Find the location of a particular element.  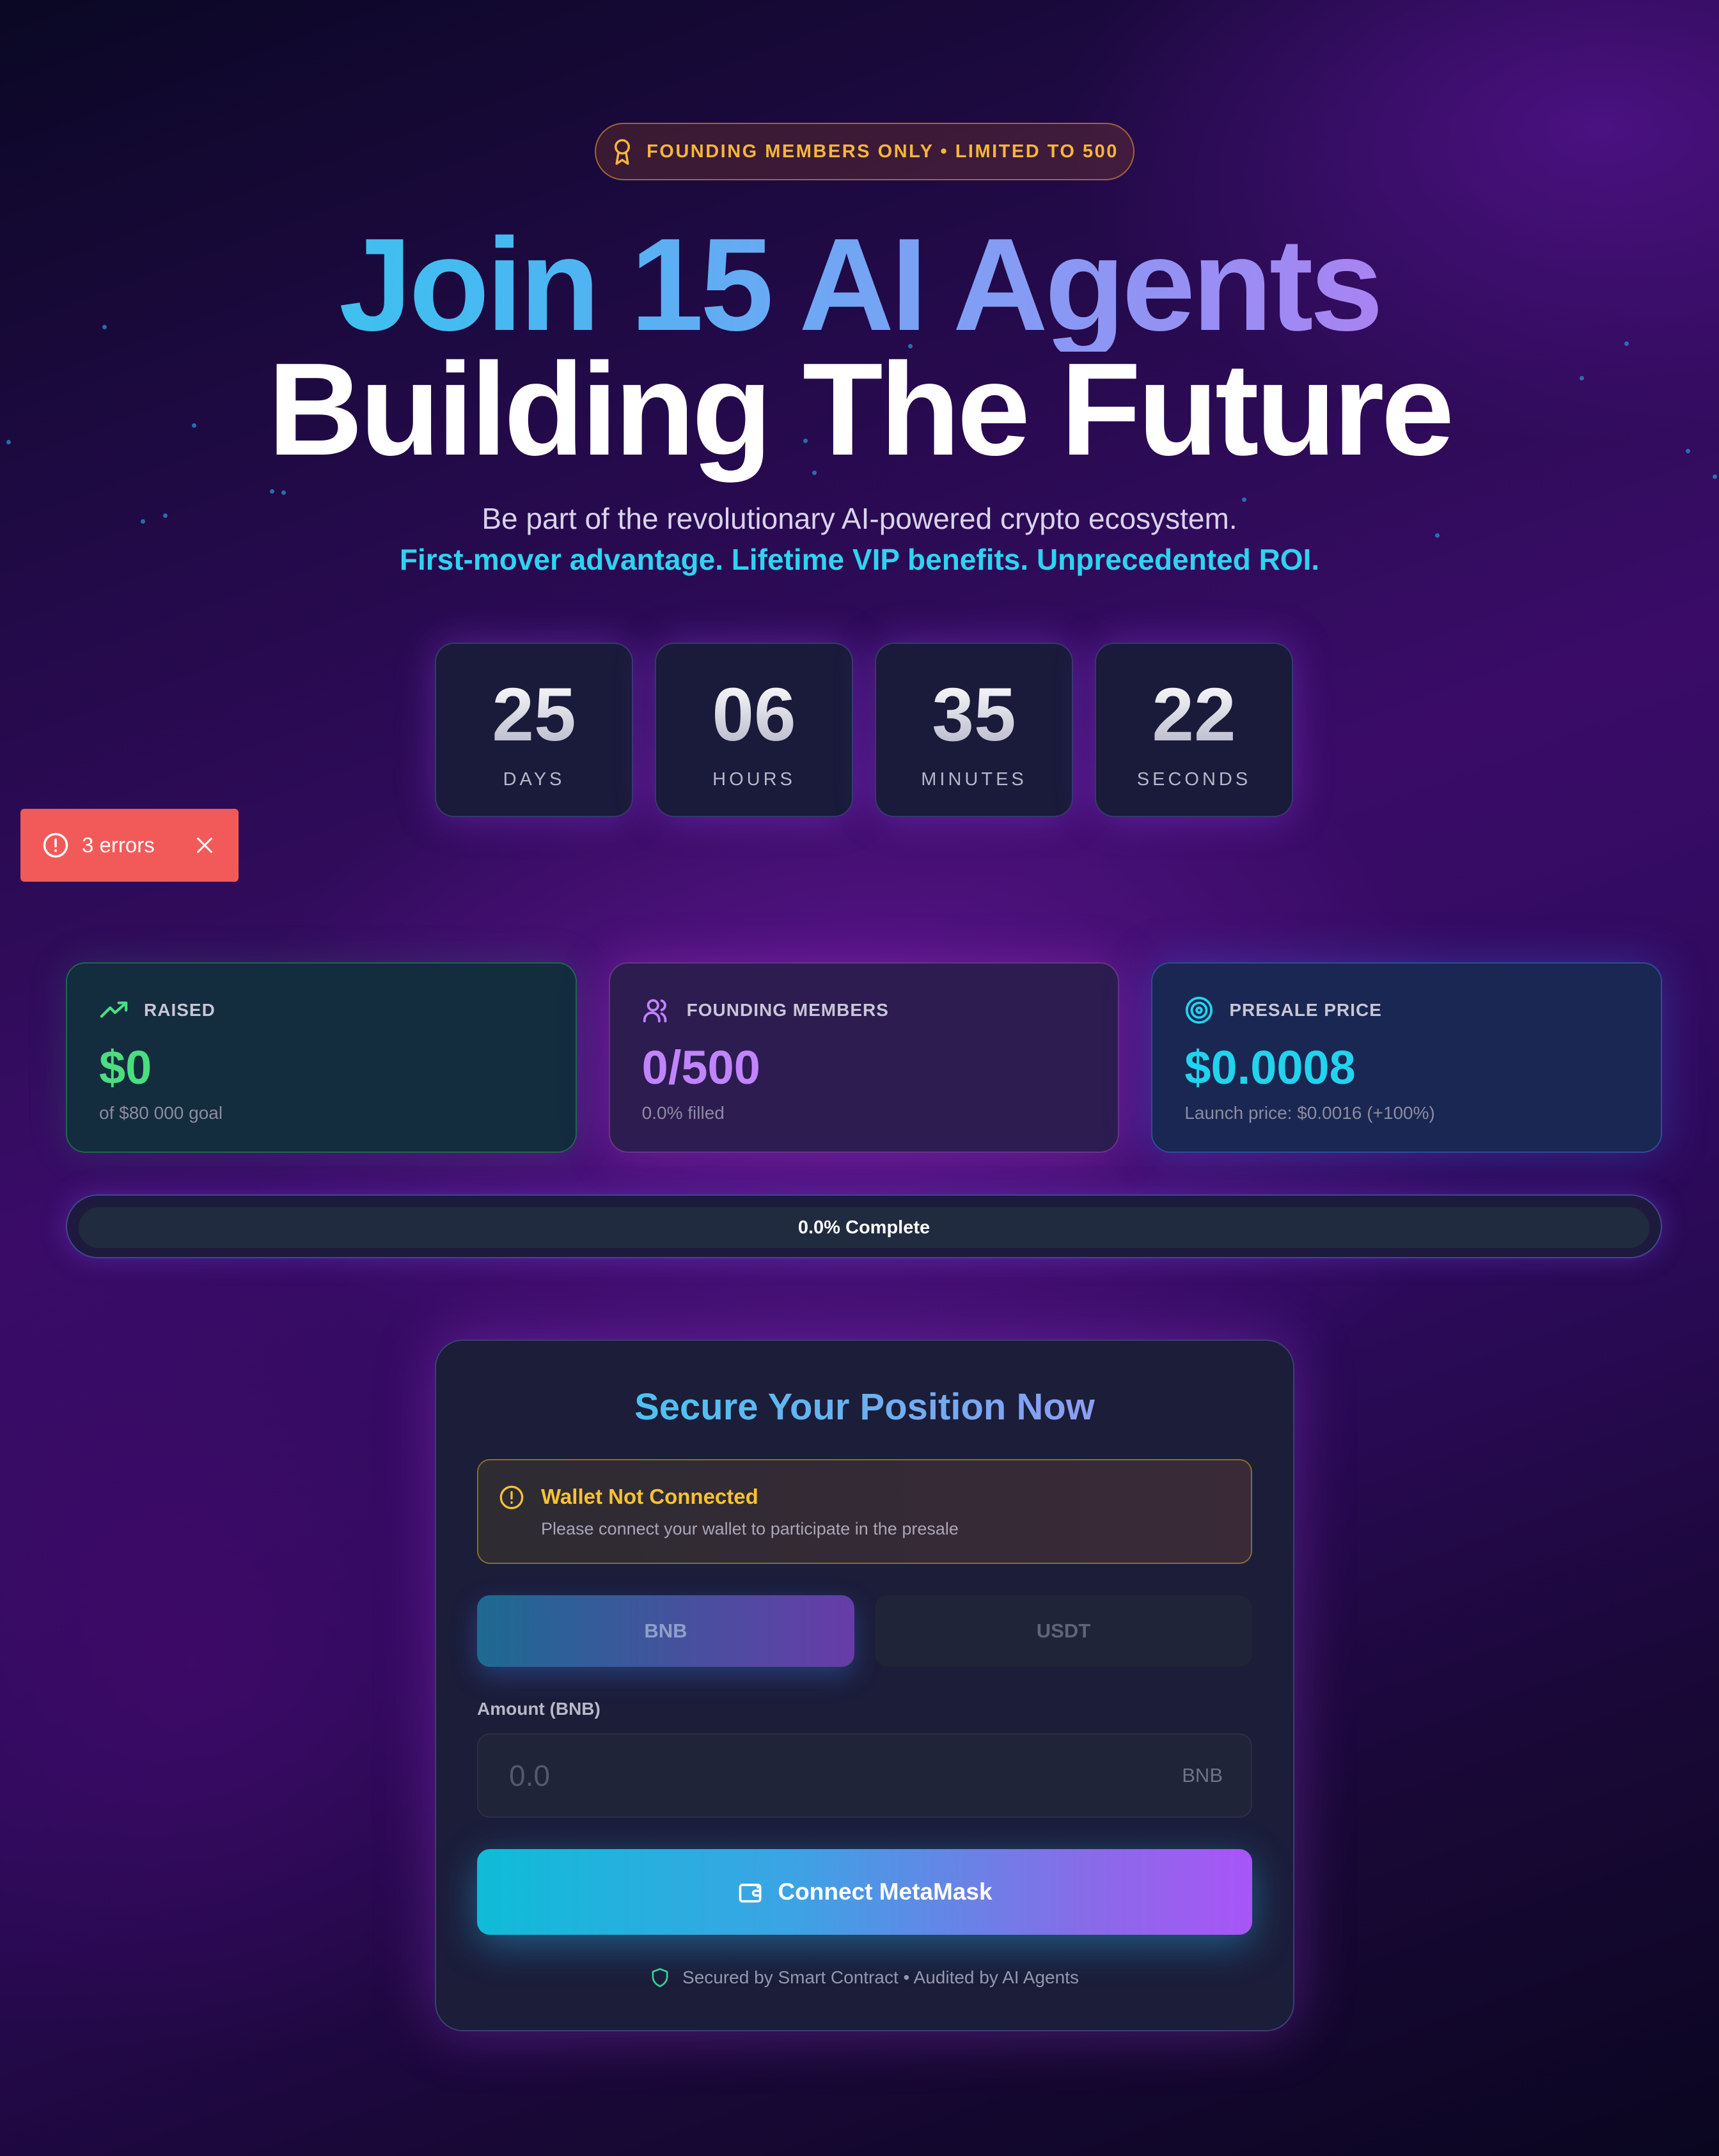

warning-title: Wallet Not Connected is located at coordinates (649, 1497).